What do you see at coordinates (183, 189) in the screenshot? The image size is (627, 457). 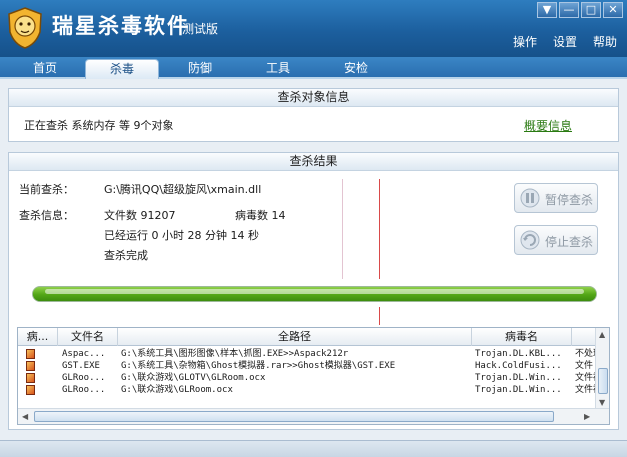 I see `current-scan-path: G:\腾讯QQ\超级旋风\xmain.dll` at bounding box center [183, 189].